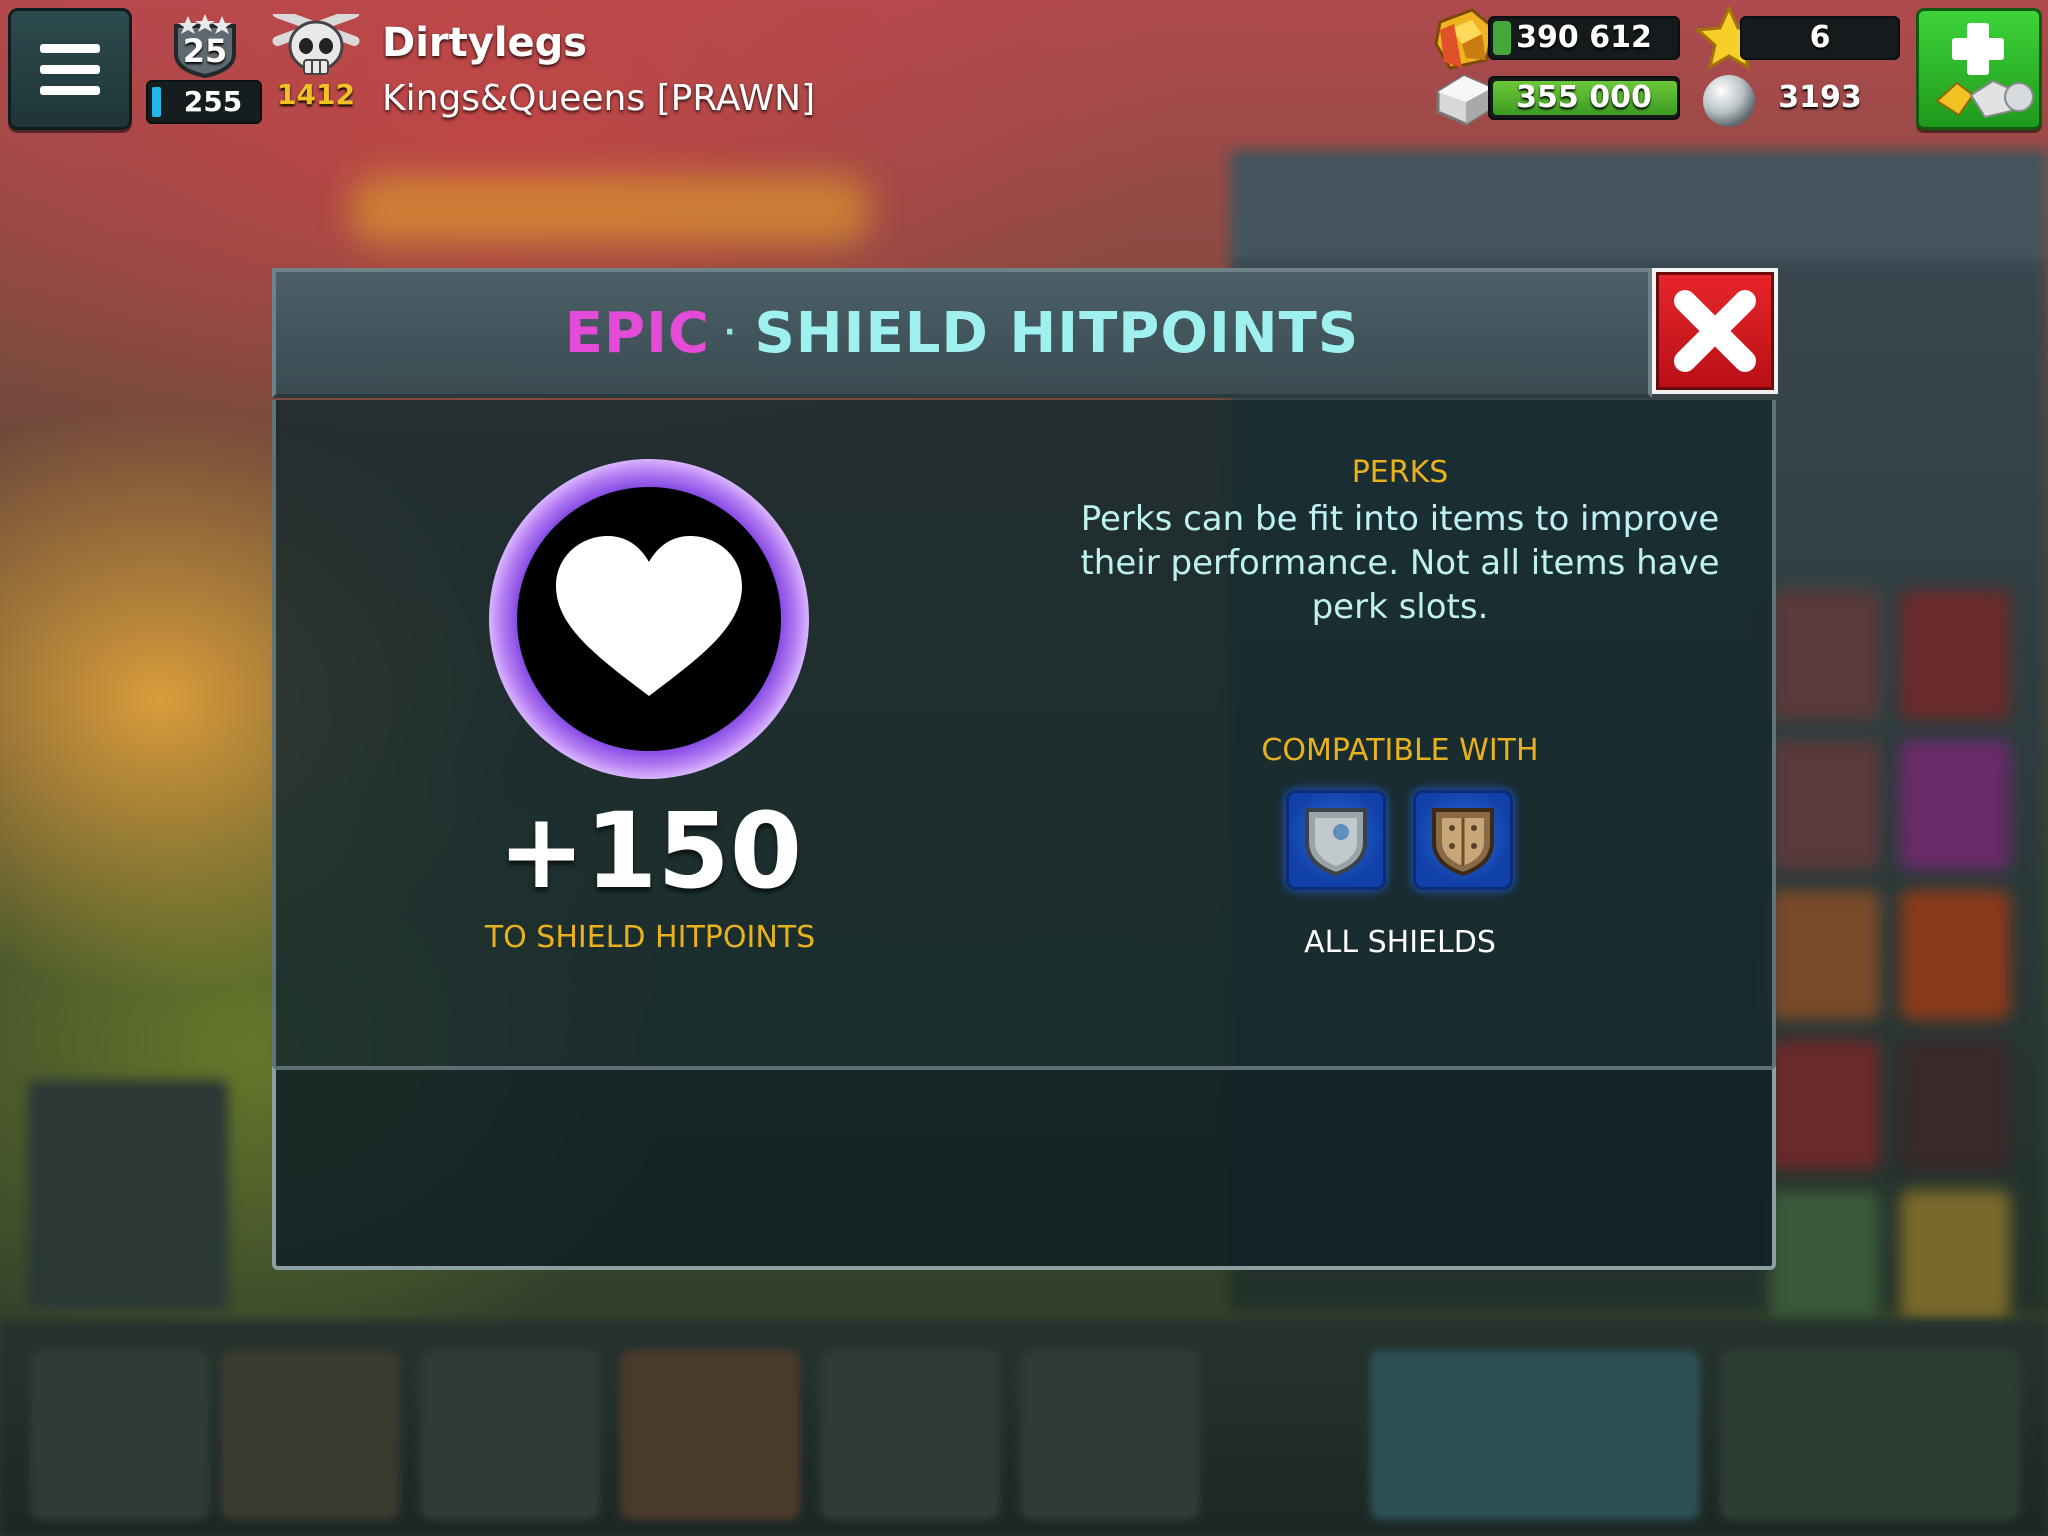  Describe the element at coordinates (637, 333) in the screenshot. I see `rarity-label: EPIC` at that location.